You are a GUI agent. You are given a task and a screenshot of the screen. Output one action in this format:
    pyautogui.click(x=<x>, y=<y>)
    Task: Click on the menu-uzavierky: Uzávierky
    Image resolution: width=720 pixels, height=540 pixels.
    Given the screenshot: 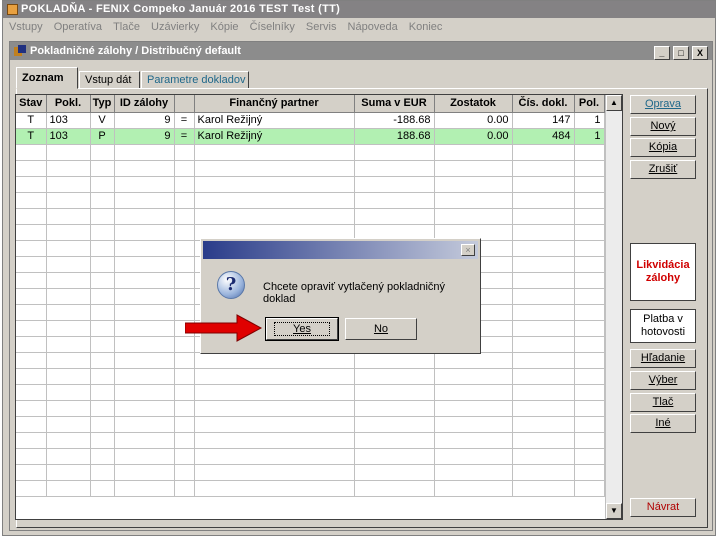 What is the action you would take?
    pyautogui.click(x=175, y=25)
    